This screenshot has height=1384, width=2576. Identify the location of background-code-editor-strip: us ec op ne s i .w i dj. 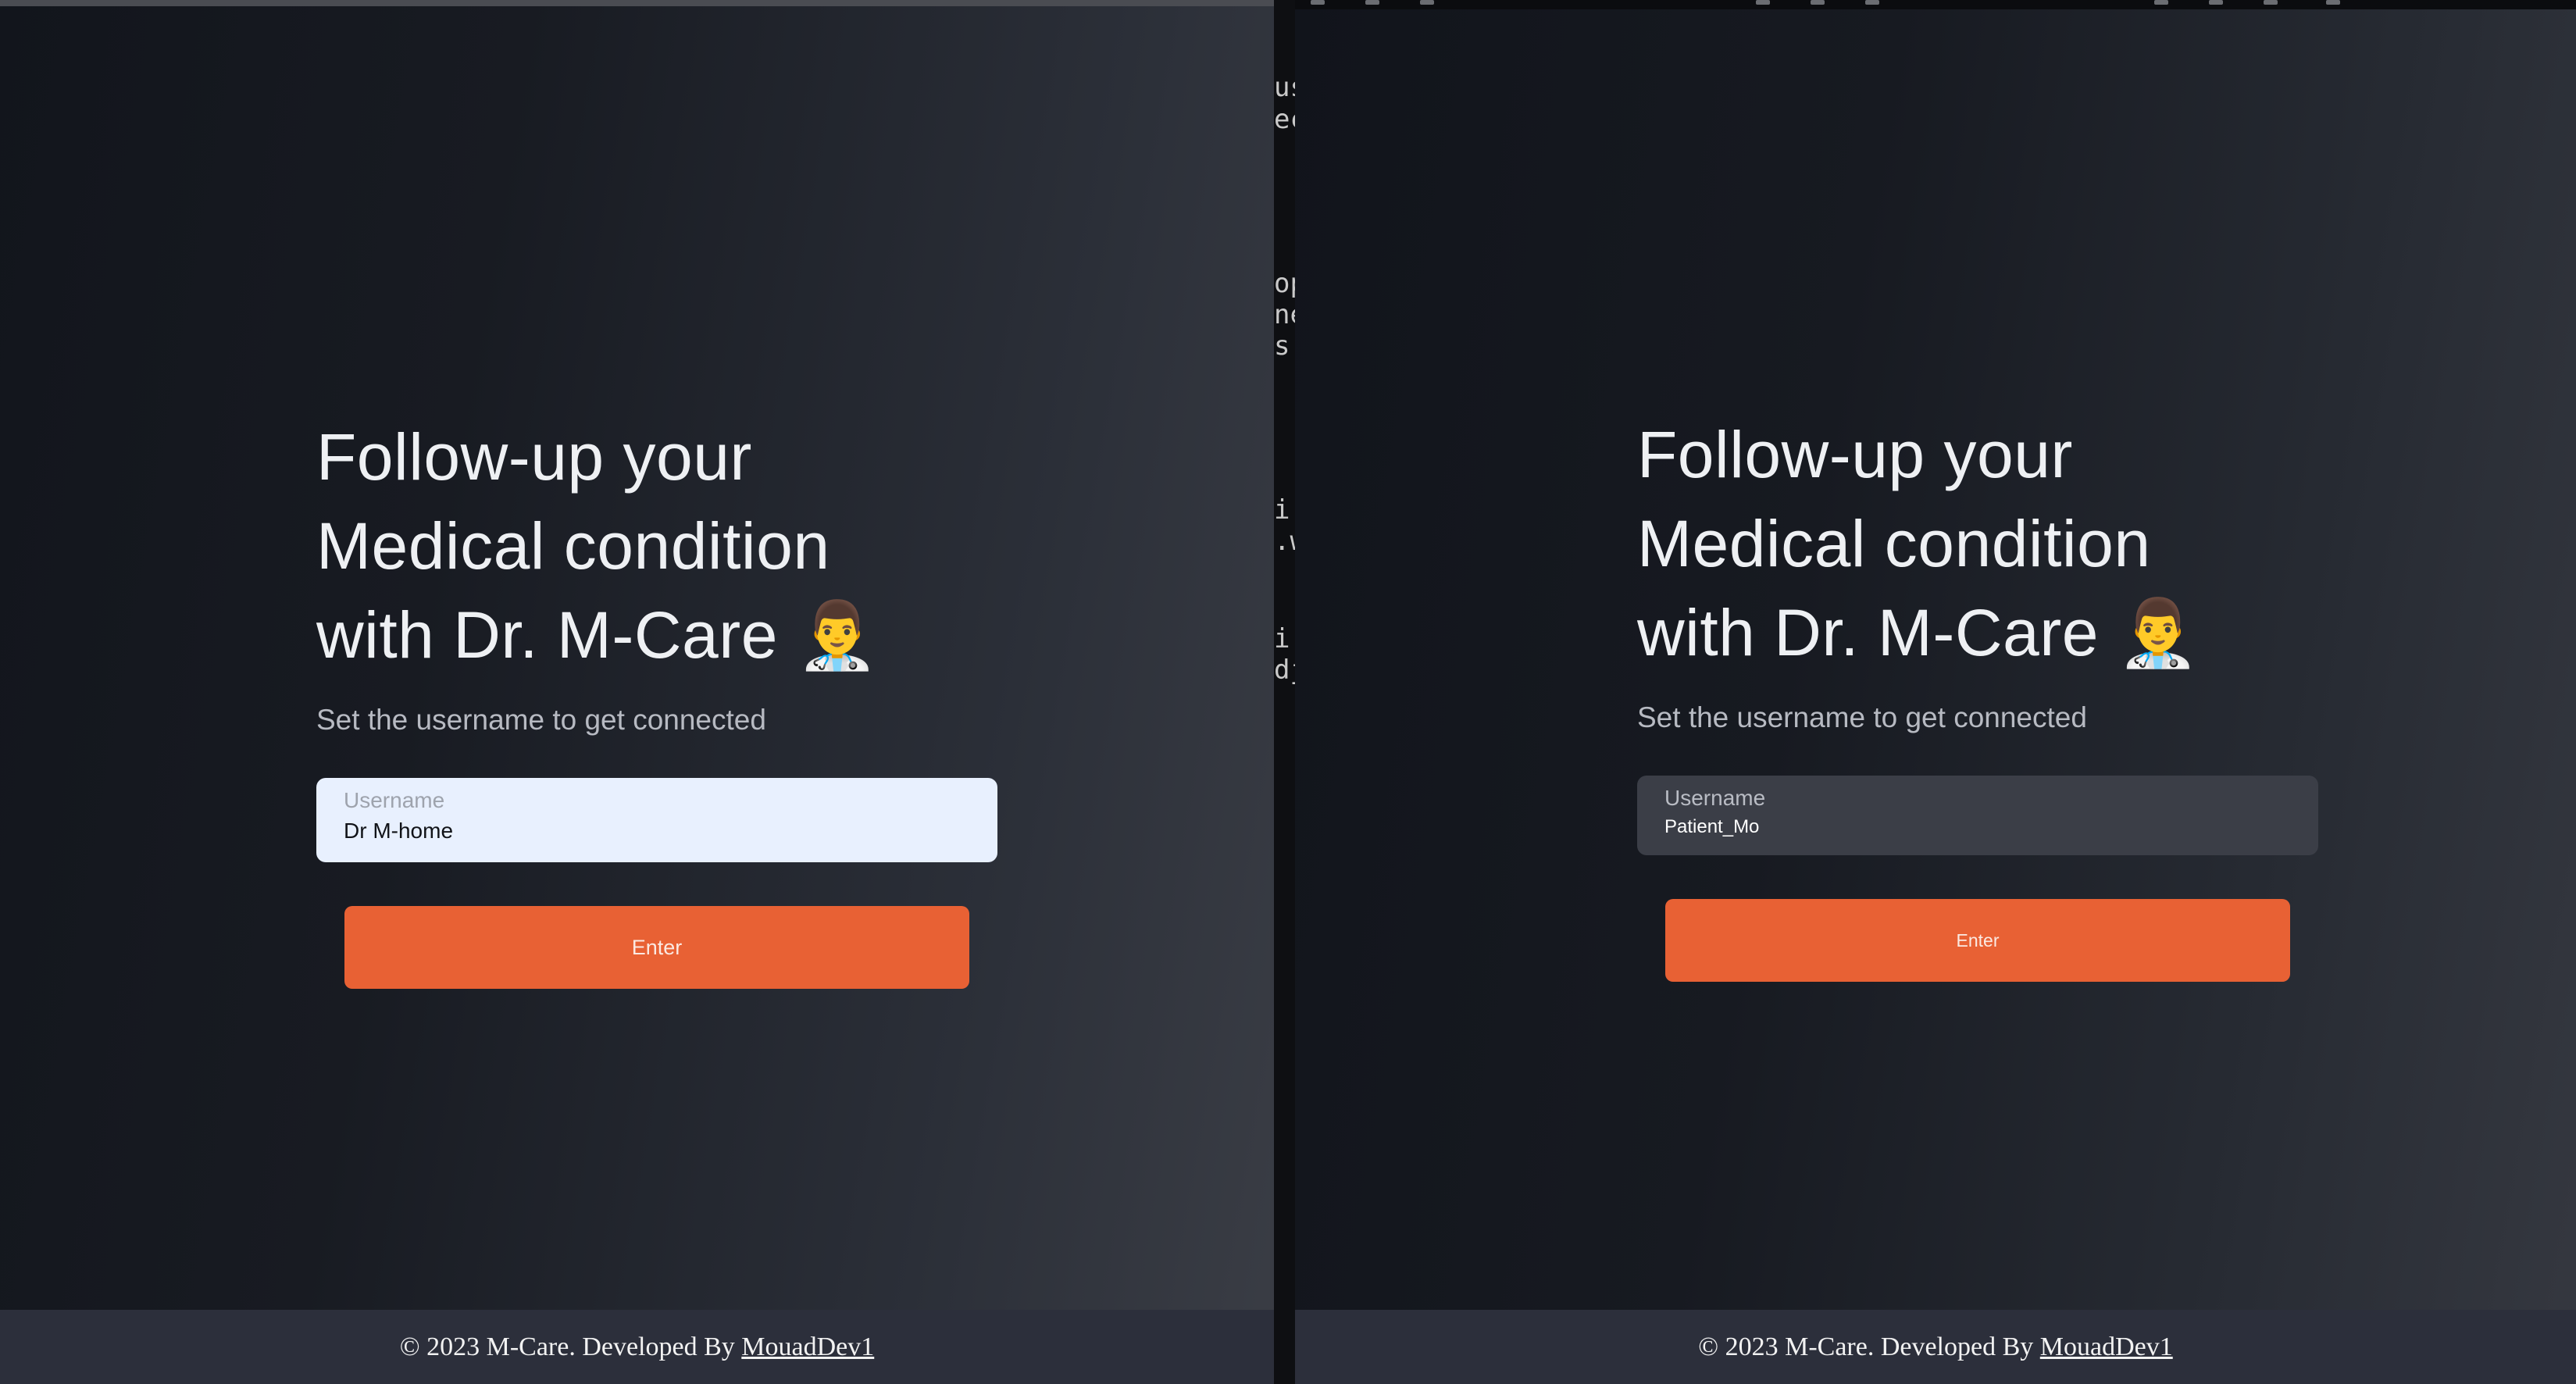
(1284, 692).